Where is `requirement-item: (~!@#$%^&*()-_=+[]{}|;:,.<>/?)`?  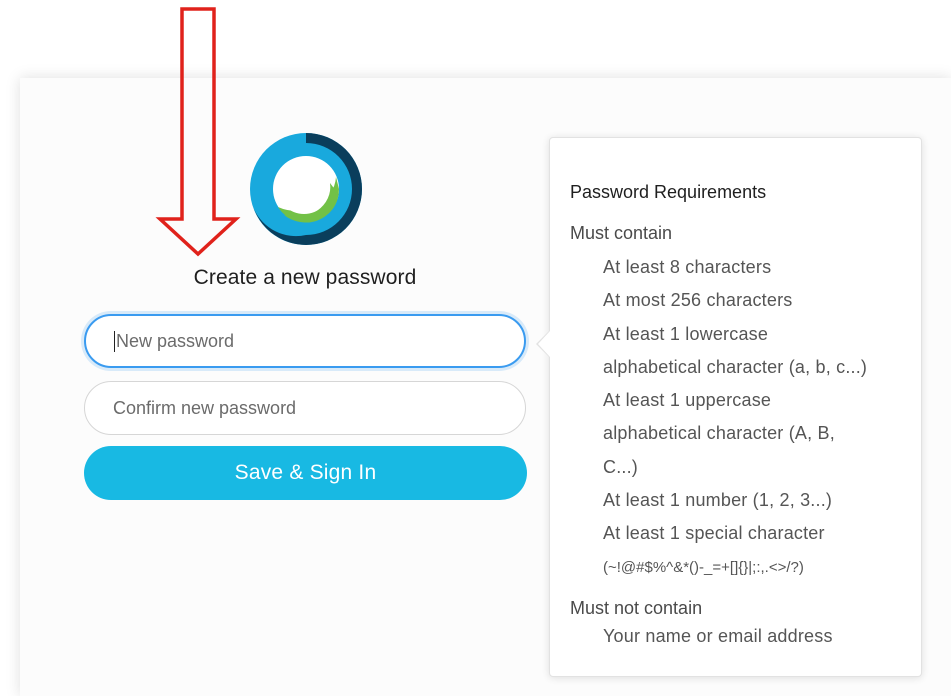 requirement-item: (~!@#$%^&*()-_=+[]{}|;:,.<>/?) is located at coordinates (703, 567).